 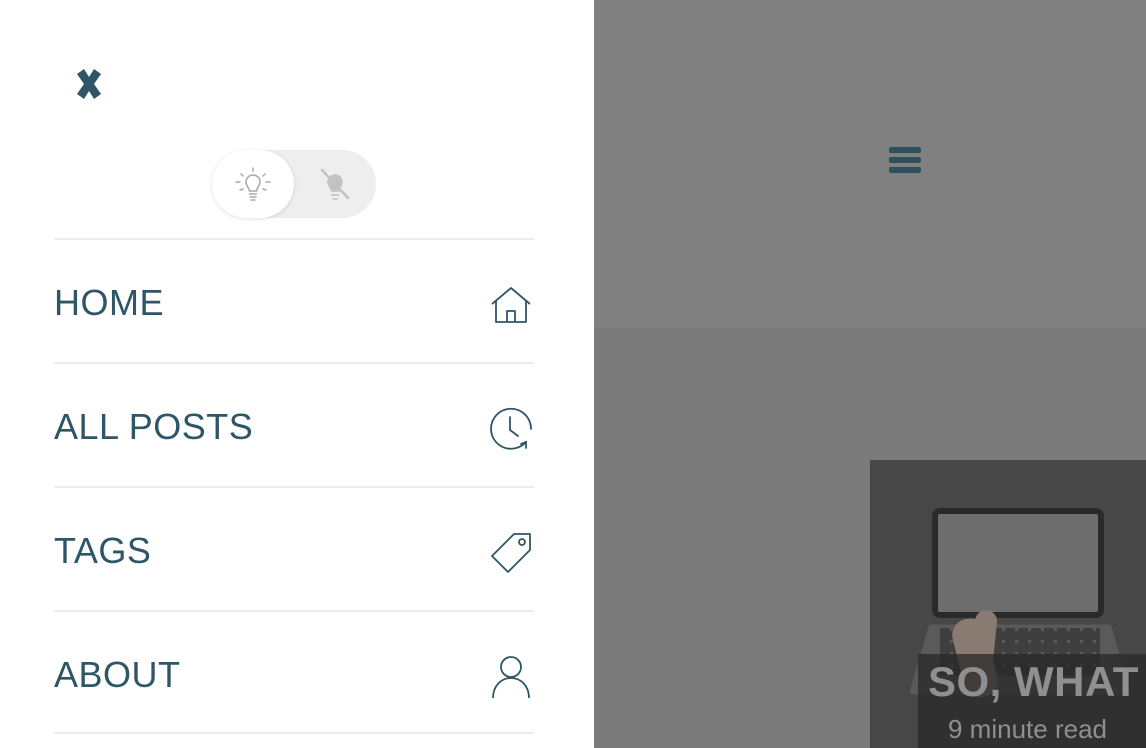 I want to click on nav-item-home: HOME, so click(x=294, y=300).